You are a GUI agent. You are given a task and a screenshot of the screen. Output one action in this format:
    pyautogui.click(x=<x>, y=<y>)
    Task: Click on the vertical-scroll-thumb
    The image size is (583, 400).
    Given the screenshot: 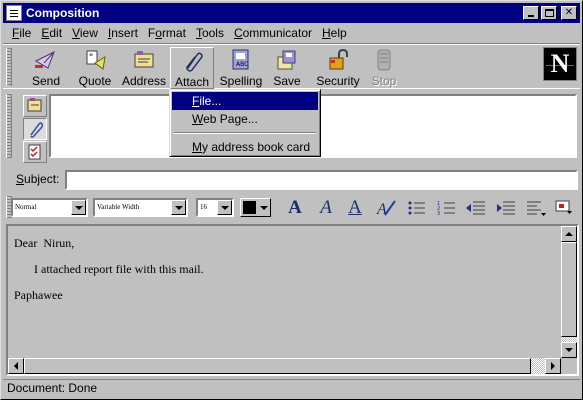 What is the action you would take?
    pyautogui.click(x=569, y=289)
    